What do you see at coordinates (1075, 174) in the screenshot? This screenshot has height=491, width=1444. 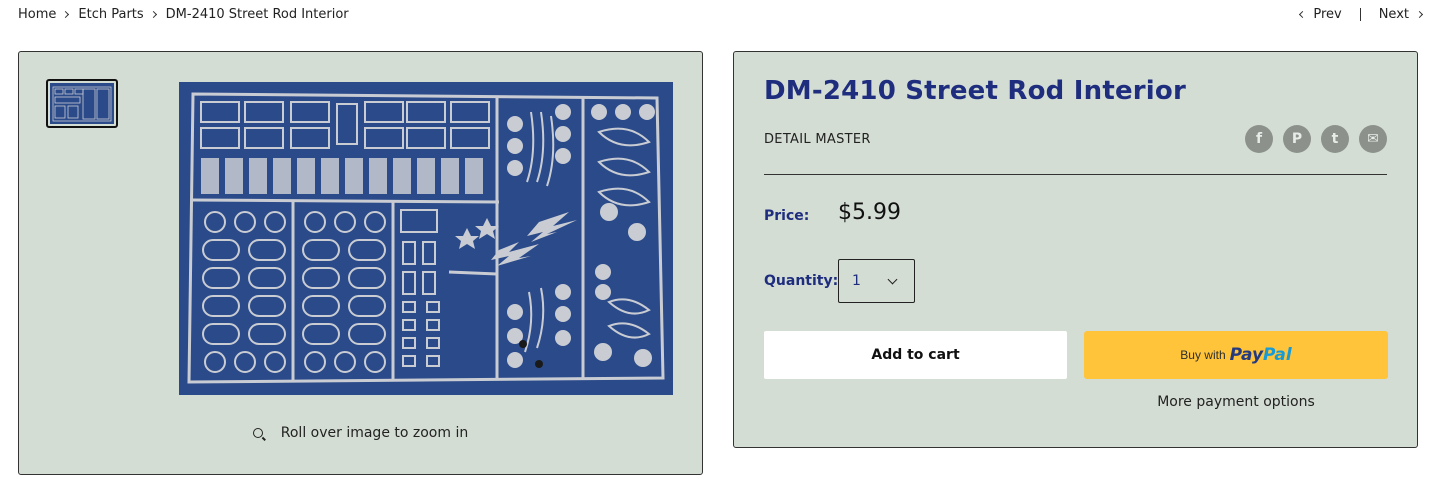 I see `divider` at bounding box center [1075, 174].